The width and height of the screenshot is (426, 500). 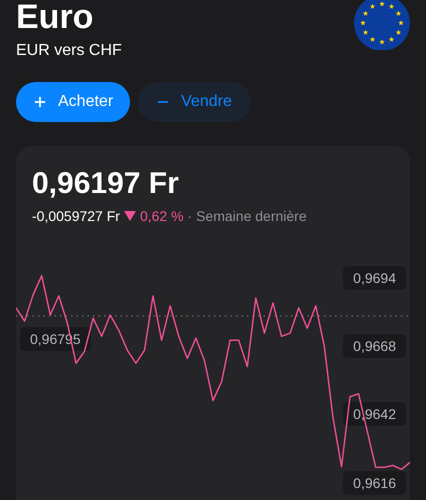 I want to click on axis-label: 0,9668, so click(x=374, y=346).